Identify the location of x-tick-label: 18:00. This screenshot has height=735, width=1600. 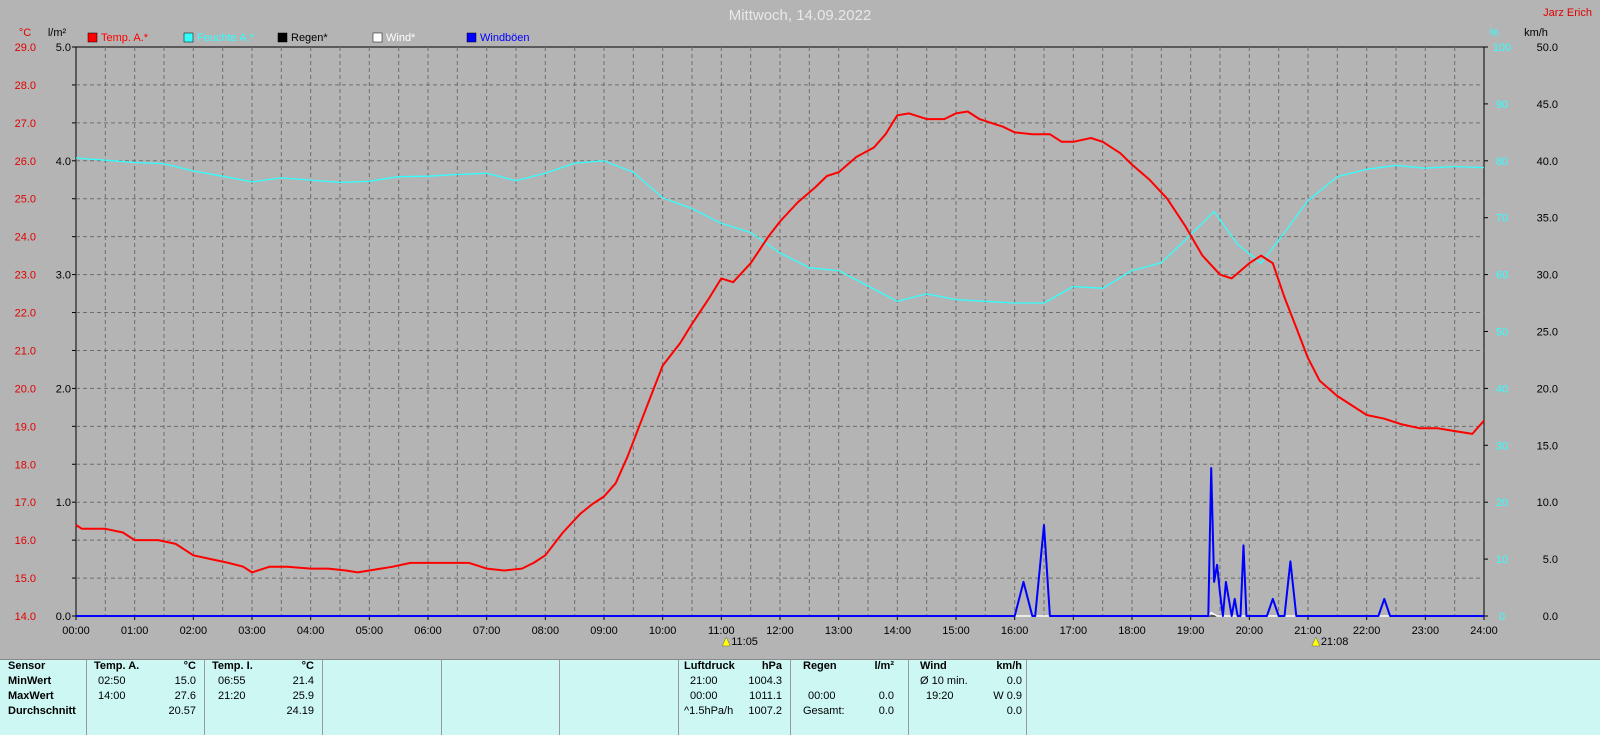
(1132, 631).